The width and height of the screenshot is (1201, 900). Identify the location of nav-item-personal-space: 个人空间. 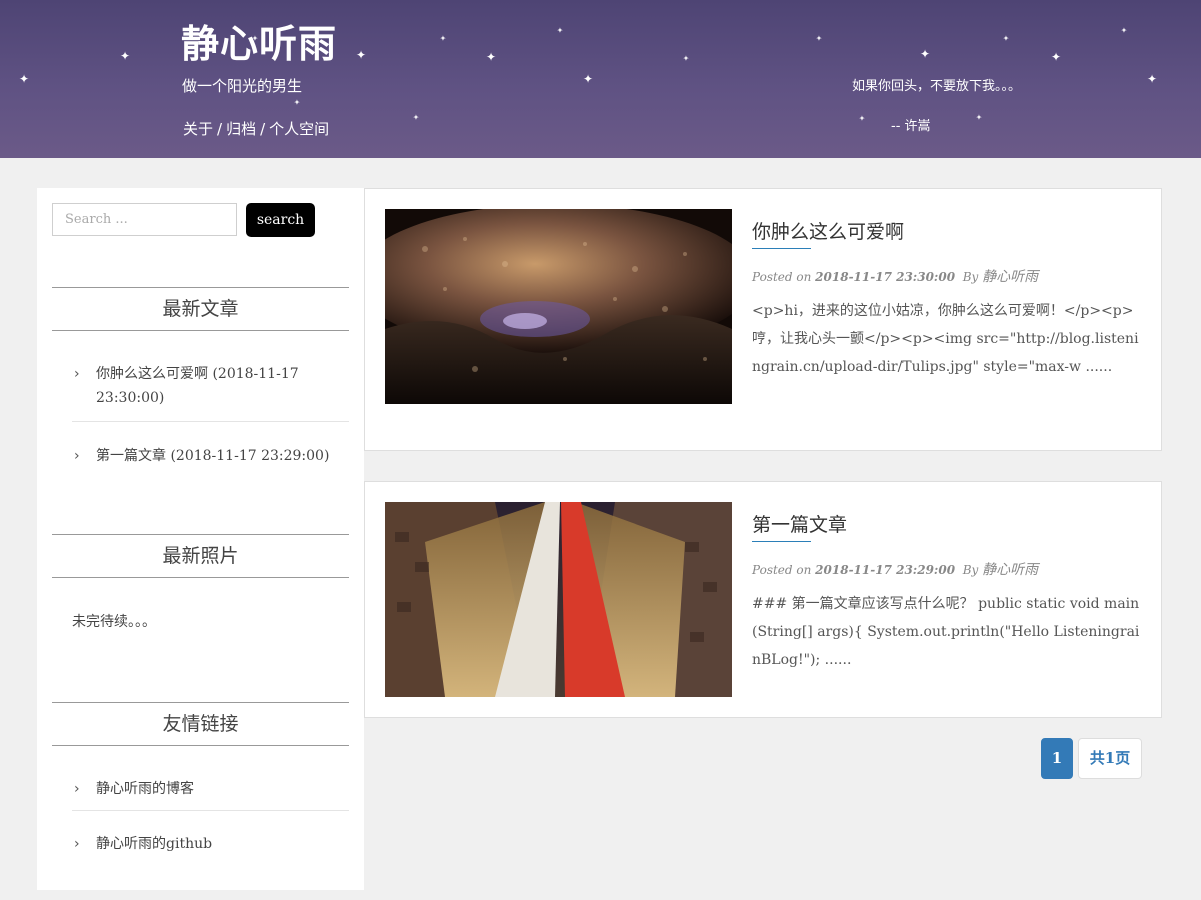
(299, 129).